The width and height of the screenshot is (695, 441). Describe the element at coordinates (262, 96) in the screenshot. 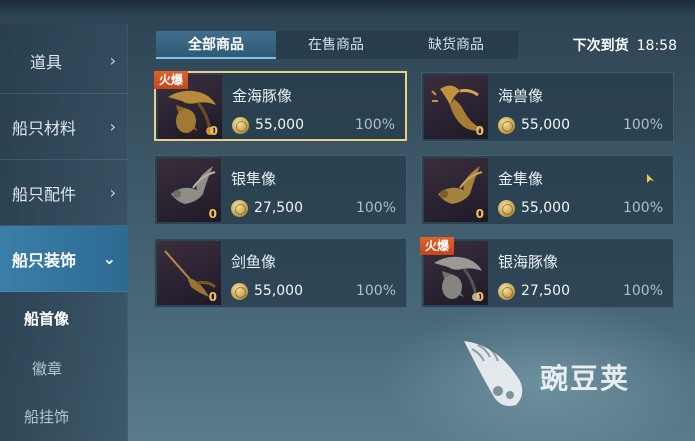

I see `item-name: 金海豚像` at that location.